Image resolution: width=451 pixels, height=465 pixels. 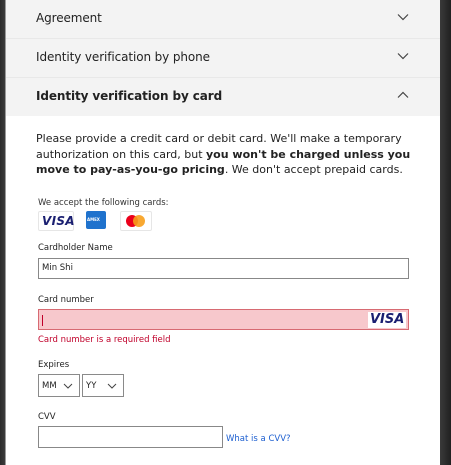 What do you see at coordinates (136, 221) in the screenshot?
I see `mastercard-logo` at bounding box center [136, 221].